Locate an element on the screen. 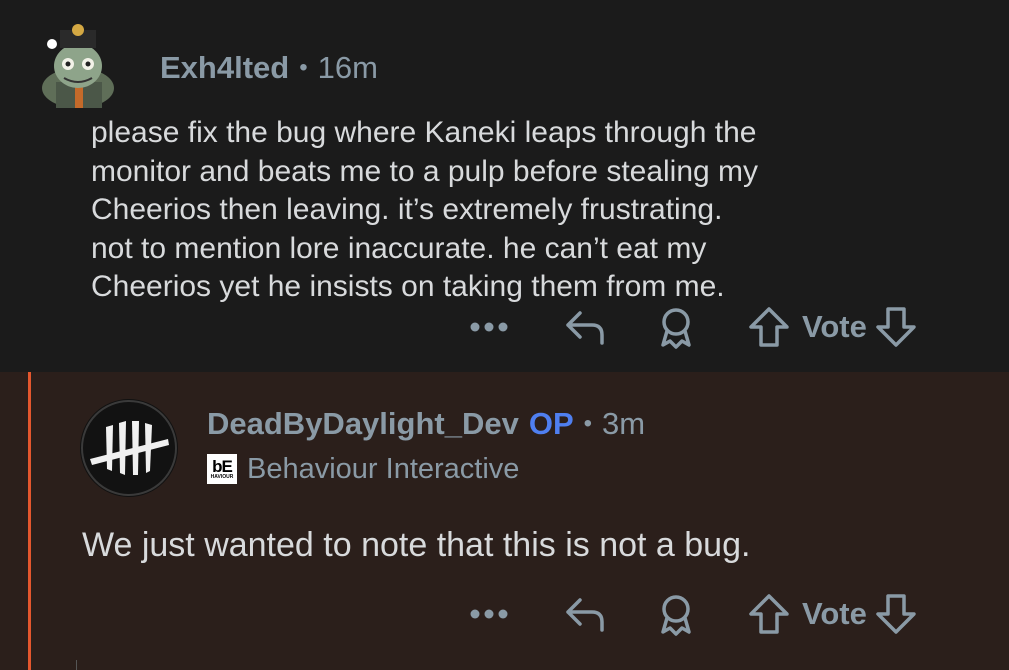  dead-by-daylight-logo-icon is located at coordinates (129, 448).